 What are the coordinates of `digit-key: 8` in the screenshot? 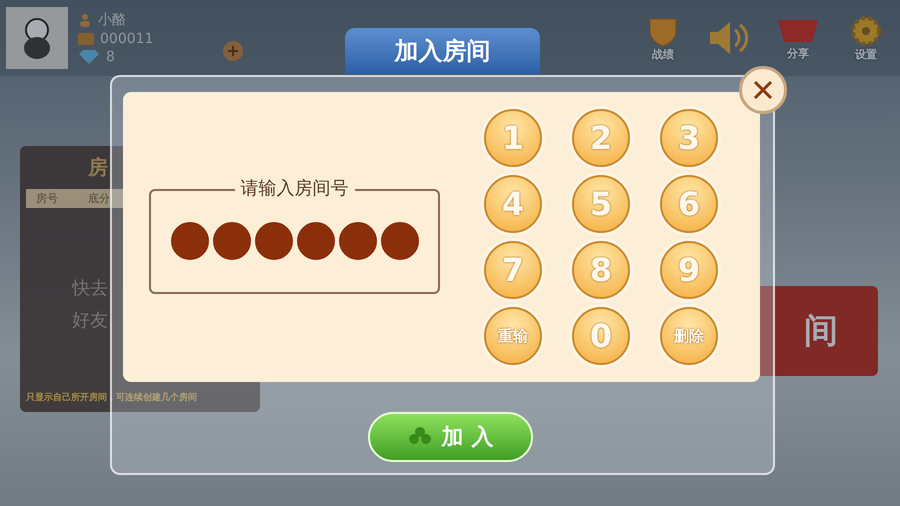 It's located at (601, 270).